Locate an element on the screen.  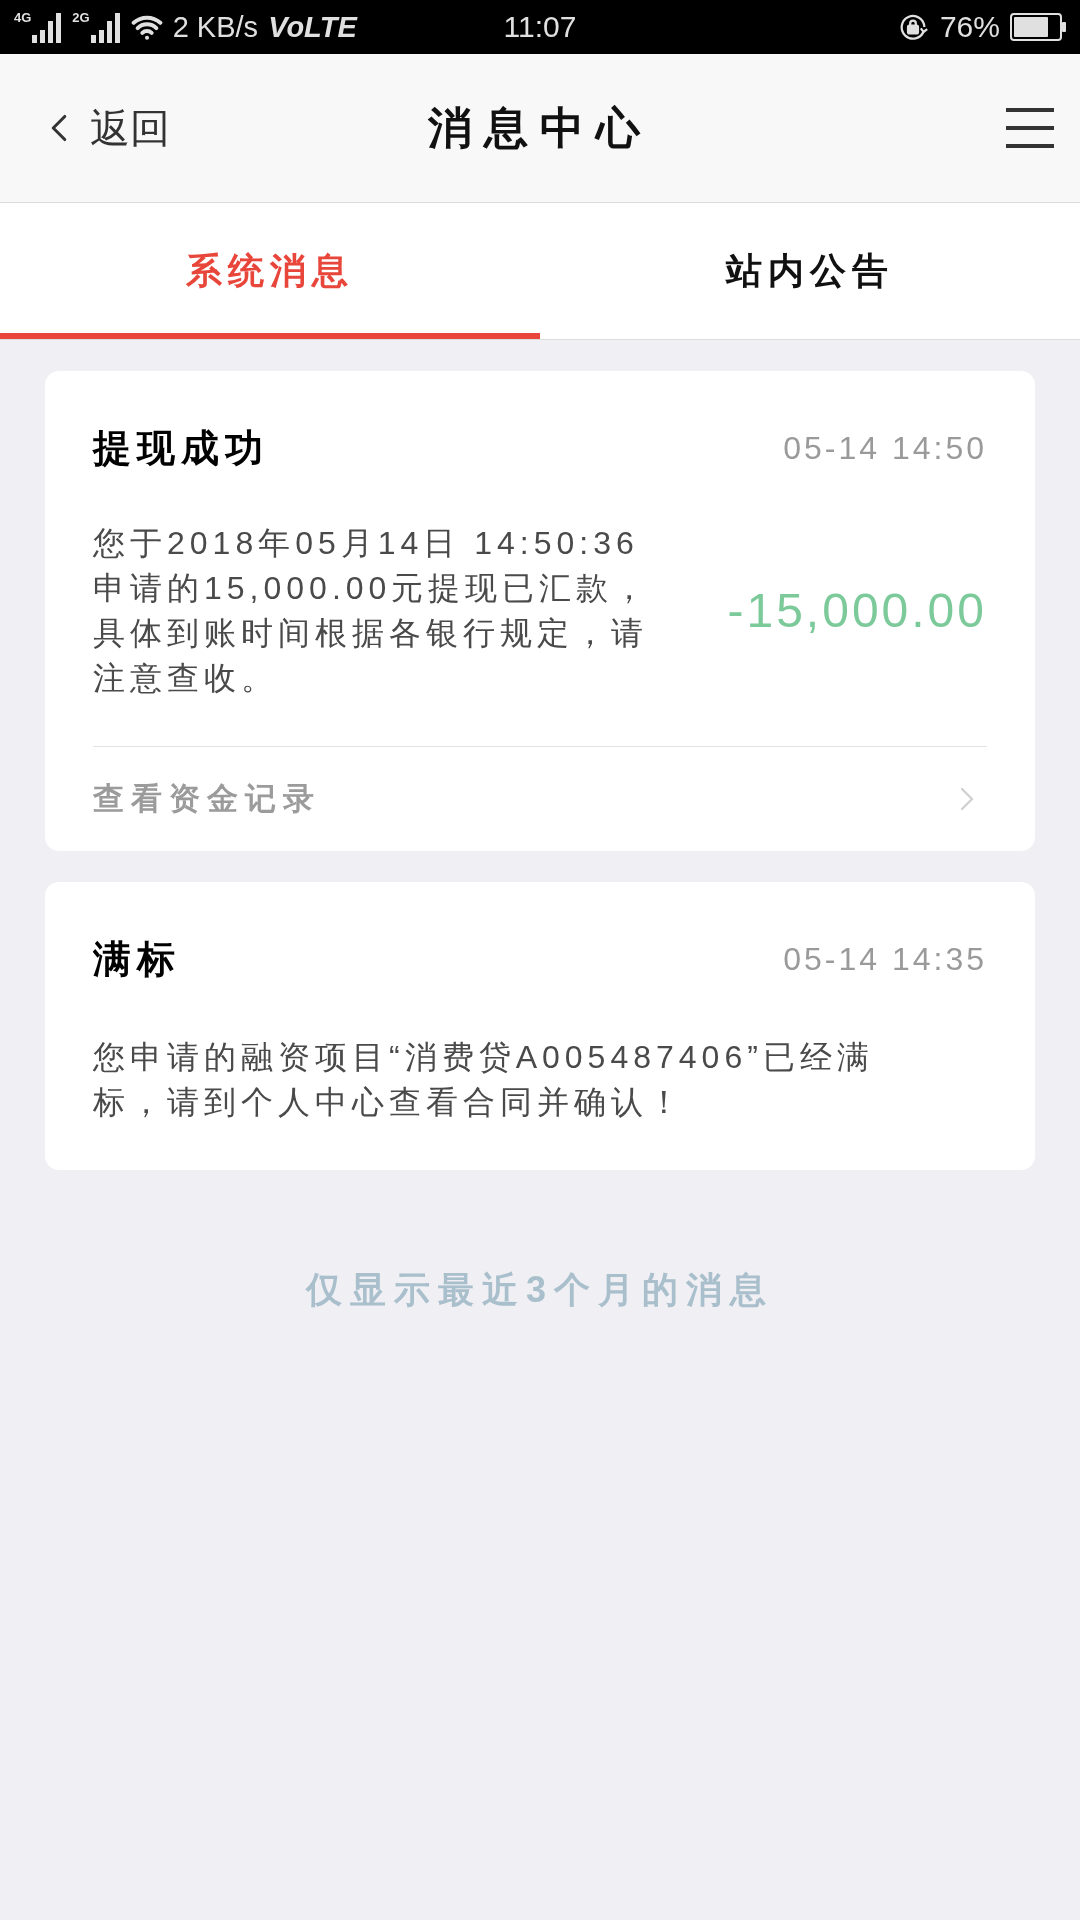
message-title: 提现成功 is located at coordinates (181, 448).